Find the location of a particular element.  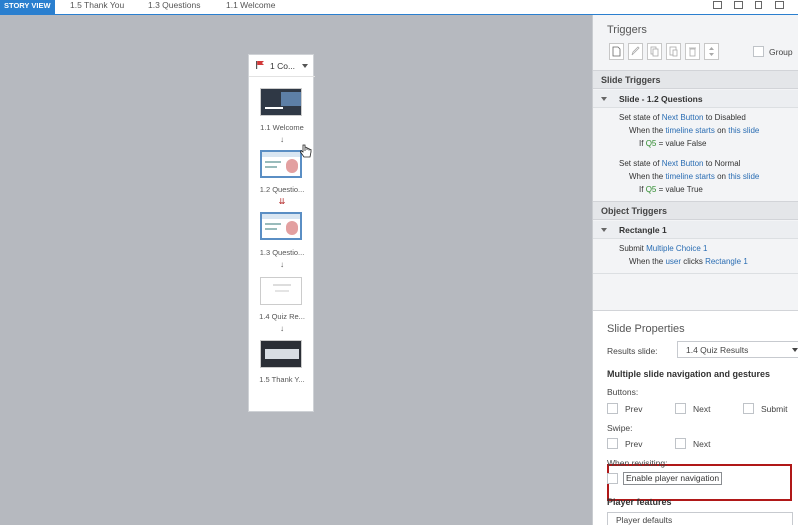

trigger-3-when: When the user clicks Rectangle 1 is located at coordinates (688, 261).